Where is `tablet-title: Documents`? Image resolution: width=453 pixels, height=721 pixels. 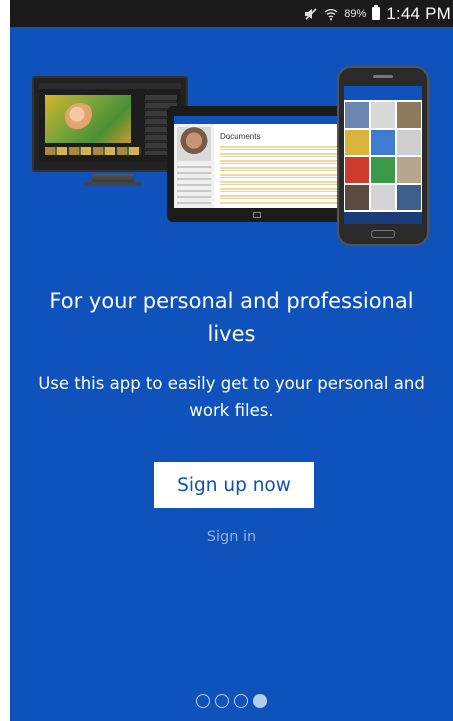 tablet-title: Documents is located at coordinates (240, 136).